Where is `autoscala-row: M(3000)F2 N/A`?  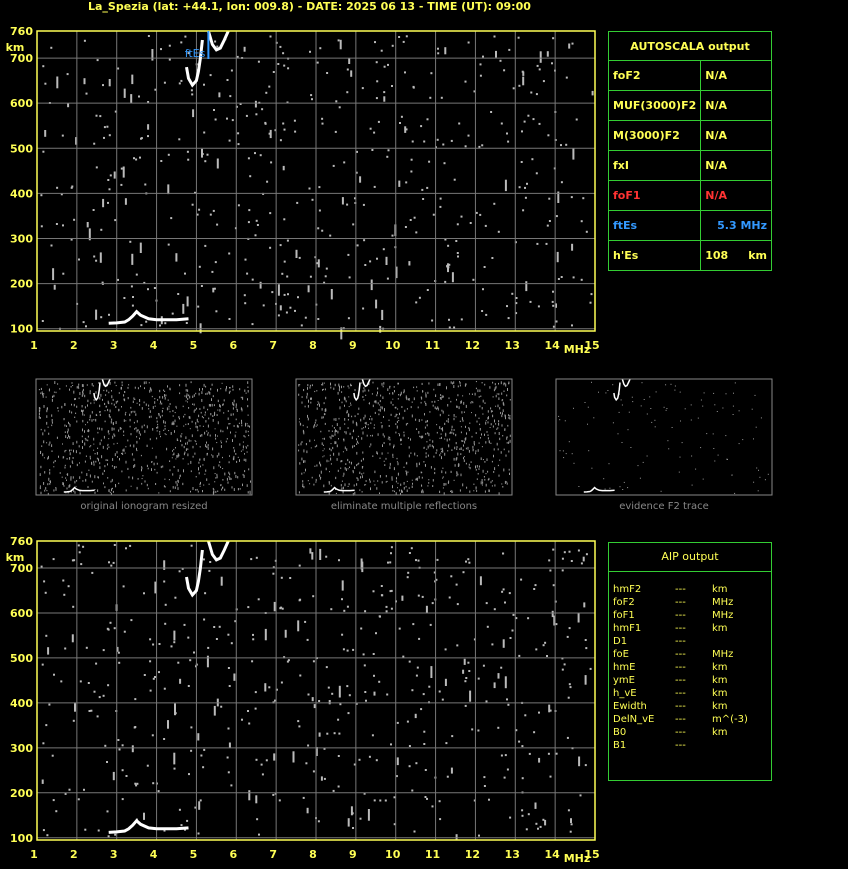 autoscala-row: M(3000)F2 N/A is located at coordinates (689, 135).